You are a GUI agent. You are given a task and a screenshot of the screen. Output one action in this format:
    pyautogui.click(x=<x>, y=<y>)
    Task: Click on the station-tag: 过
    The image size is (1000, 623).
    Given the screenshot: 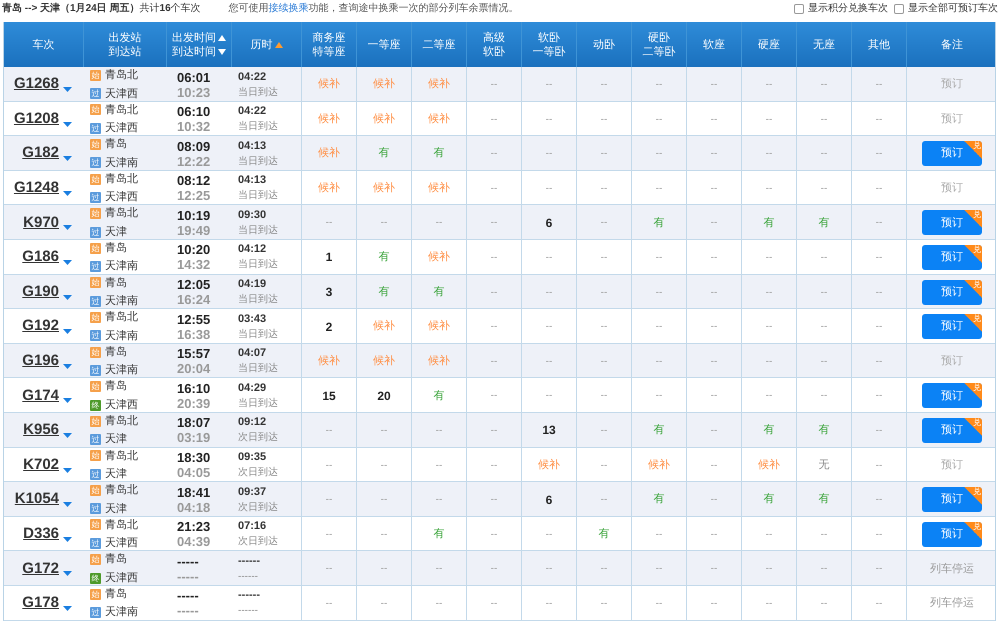 What is the action you would take?
    pyautogui.click(x=95, y=508)
    